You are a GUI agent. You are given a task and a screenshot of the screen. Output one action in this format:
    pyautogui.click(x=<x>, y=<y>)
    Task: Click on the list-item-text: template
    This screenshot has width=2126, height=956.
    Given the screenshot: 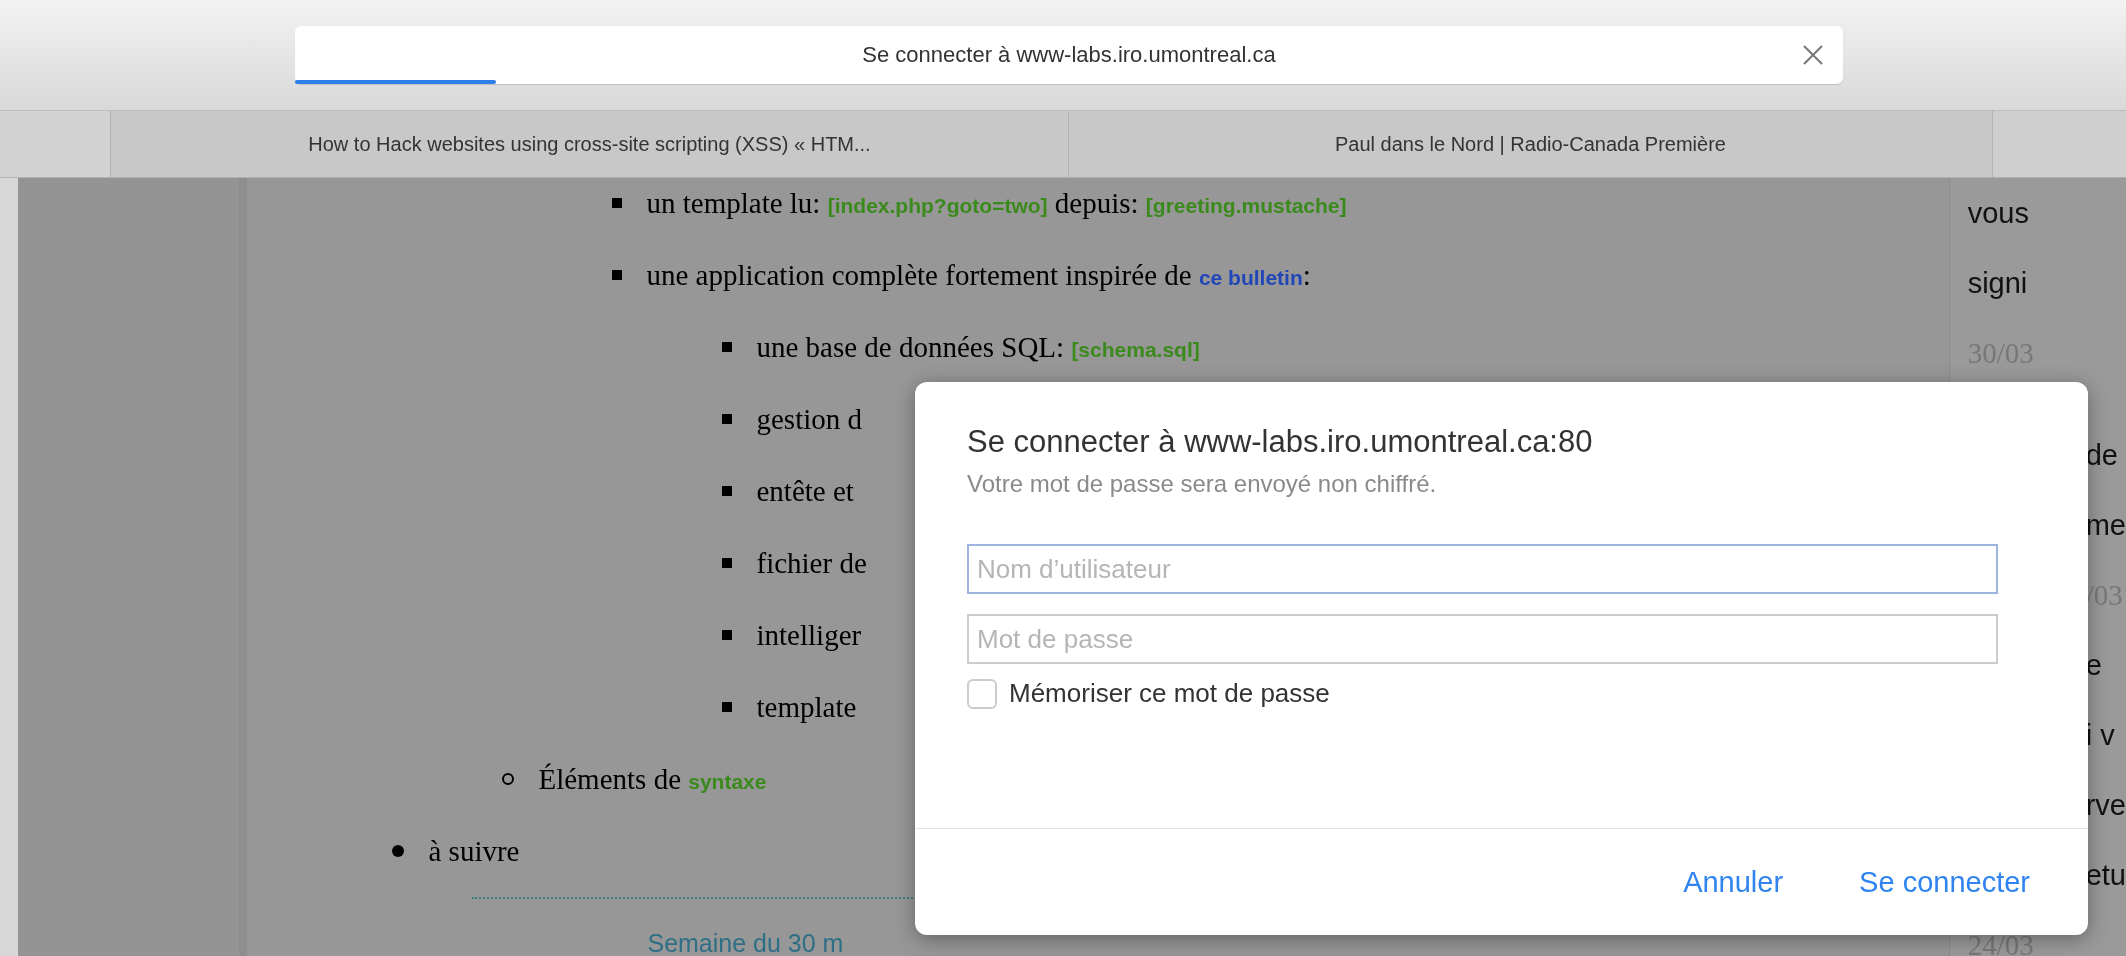 What is the action you would take?
    pyautogui.click(x=806, y=707)
    